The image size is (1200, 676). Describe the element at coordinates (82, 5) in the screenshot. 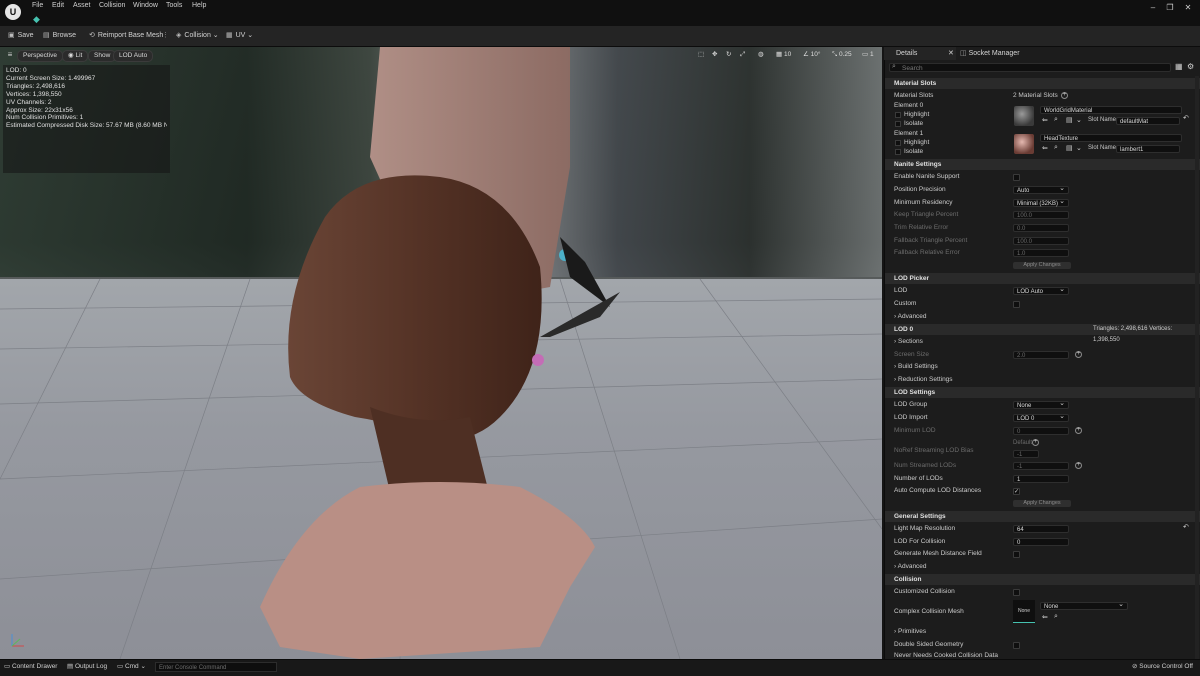

I see `menu-asset: Asset` at that location.